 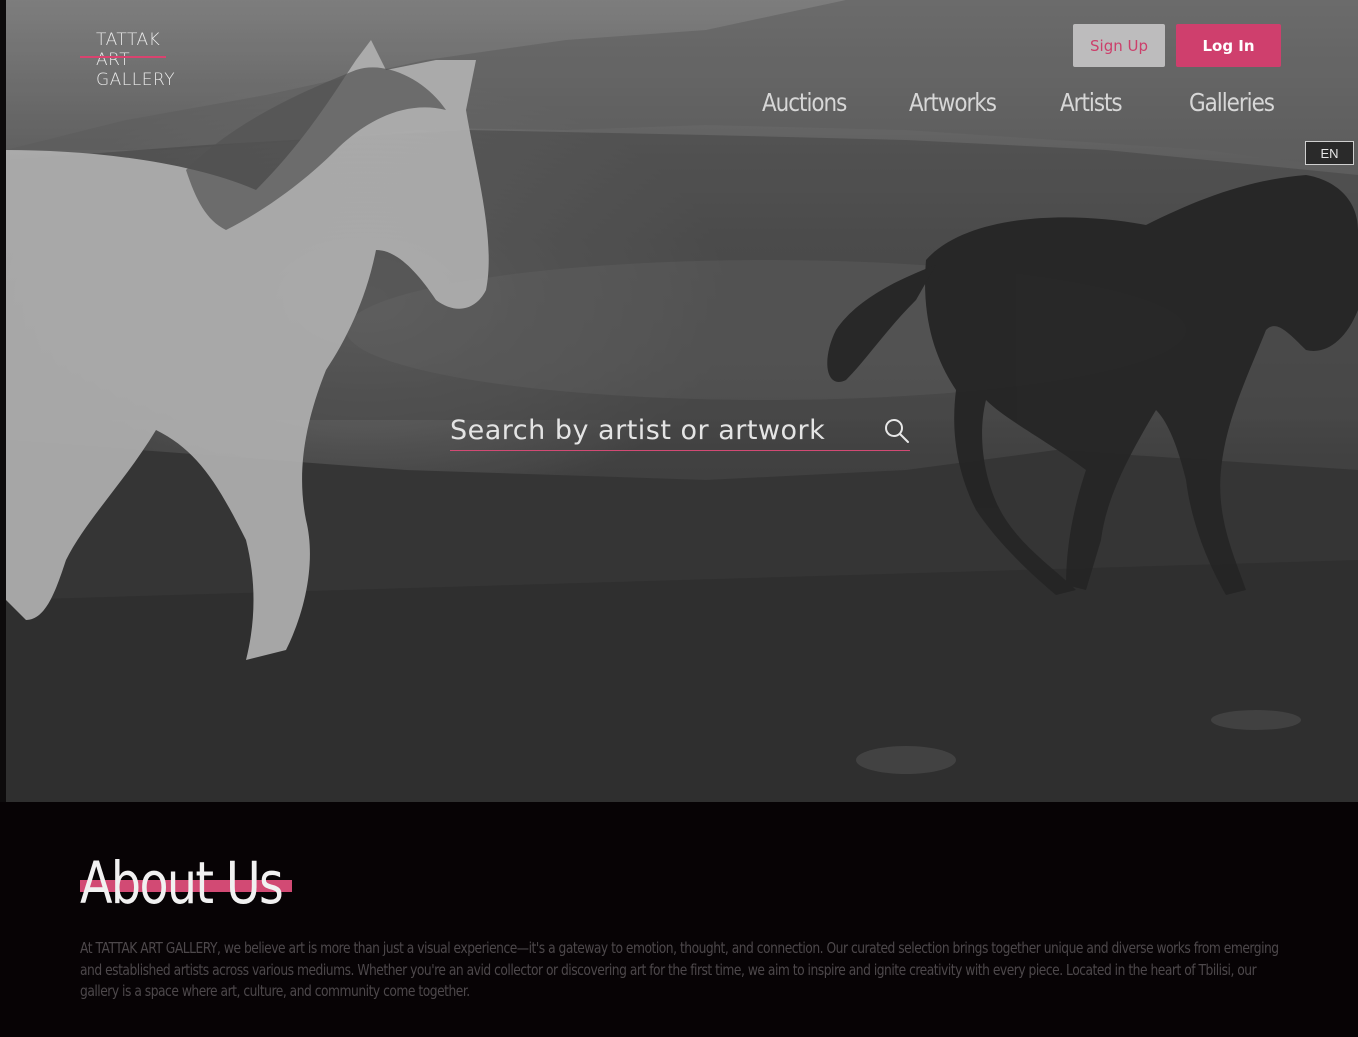 I want to click on nav-item-auctions: Auctions, so click(x=804, y=102).